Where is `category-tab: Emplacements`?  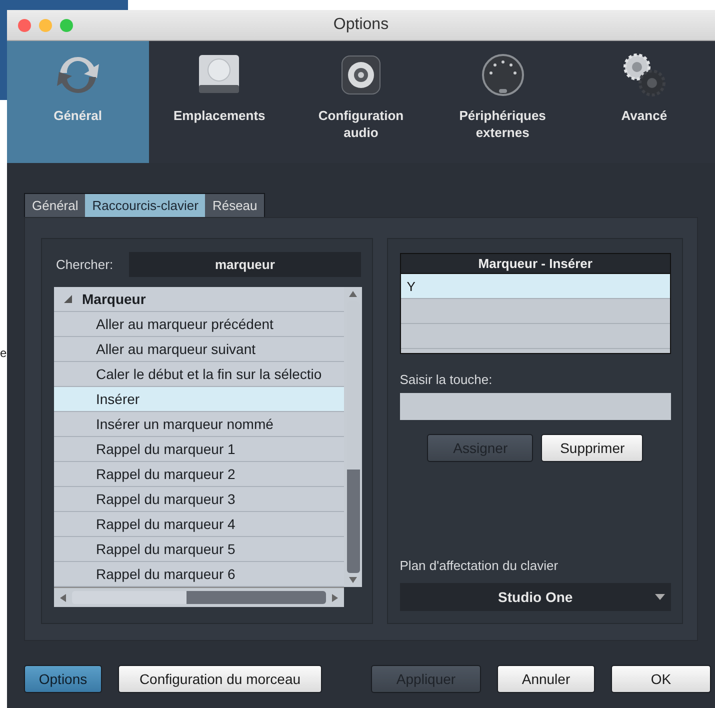
category-tab: Emplacements is located at coordinates (219, 102).